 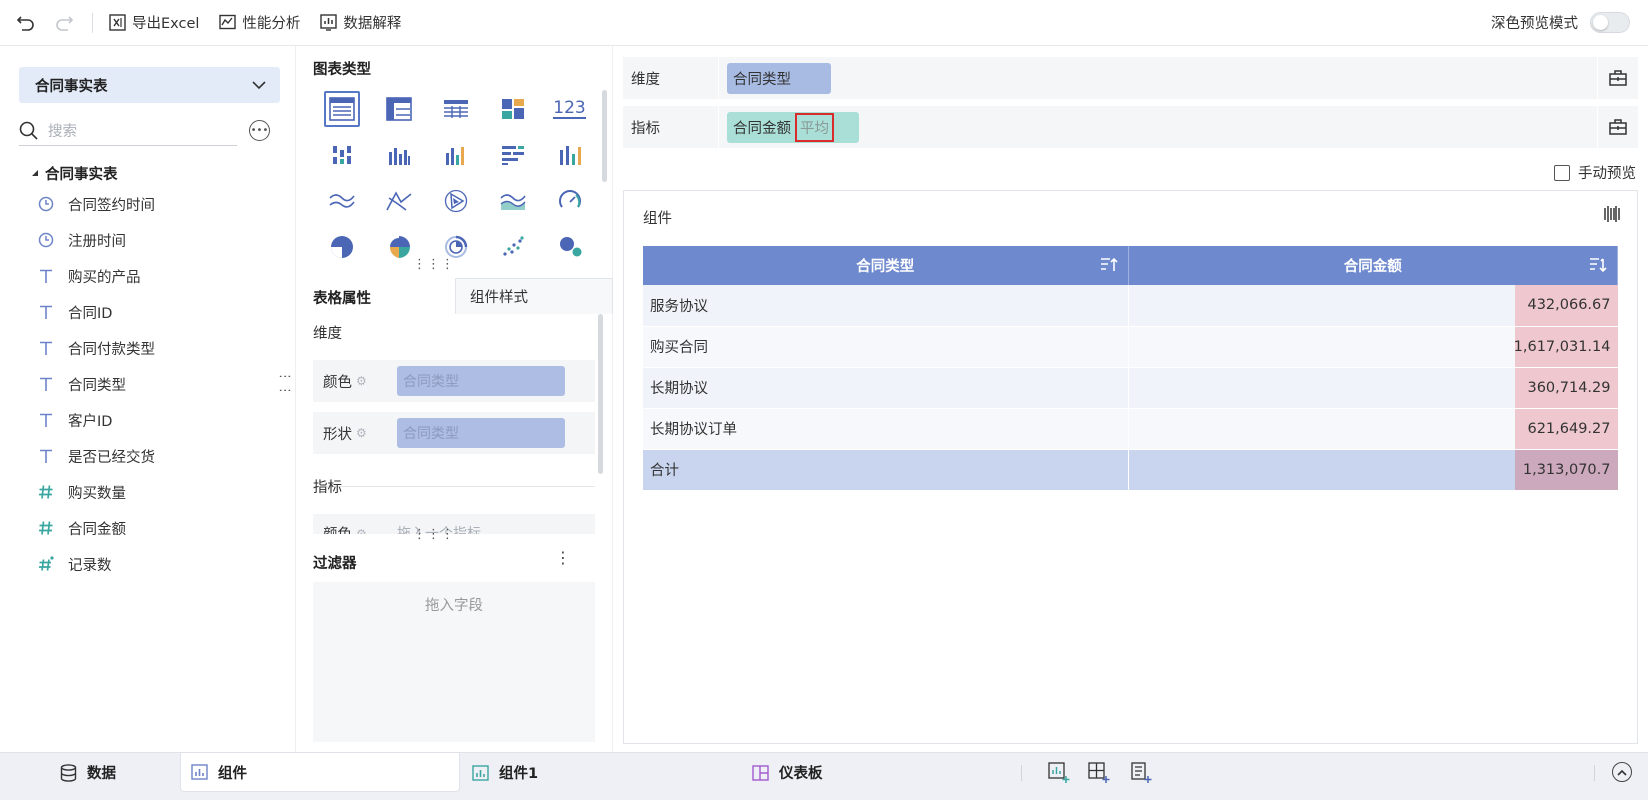 What do you see at coordinates (1373, 265) in the screenshot?
I see `column-header: 合同金额` at bounding box center [1373, 265].